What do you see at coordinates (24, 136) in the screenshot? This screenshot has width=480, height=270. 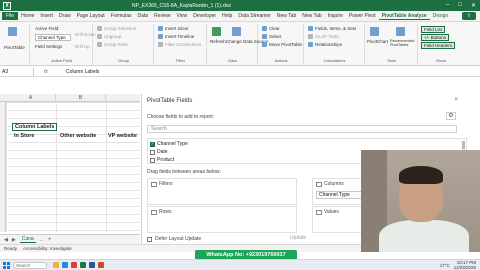 I see `cell-in-store: In Store` at bounding box center [24, 136].